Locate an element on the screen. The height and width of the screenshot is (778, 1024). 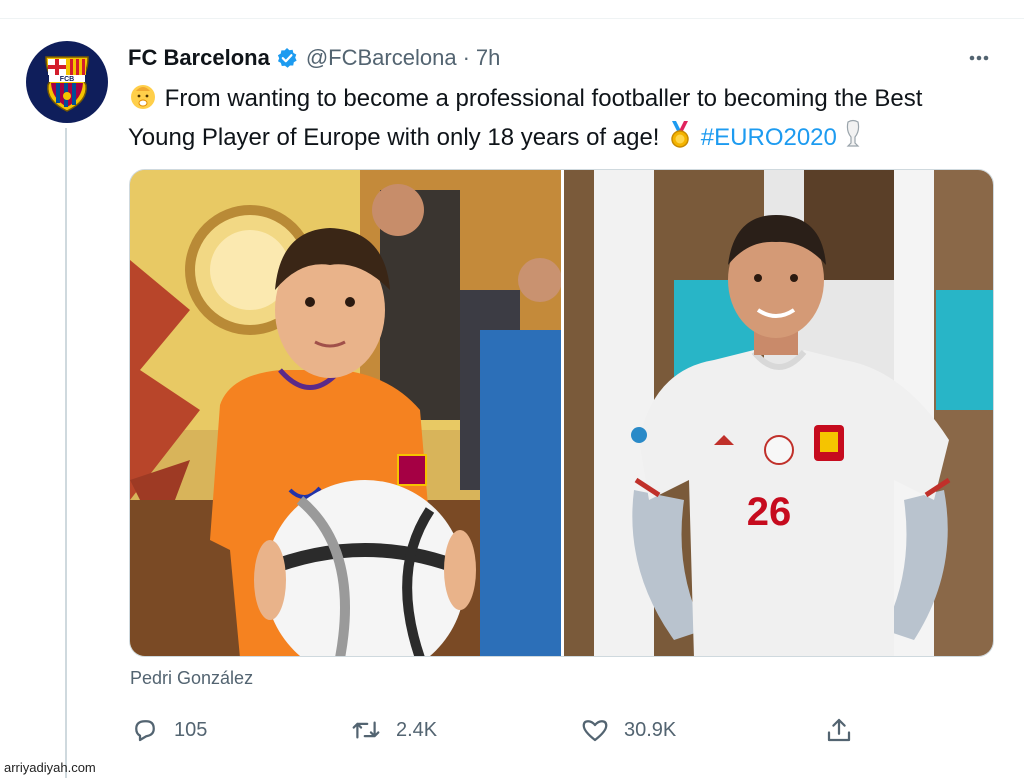
hashtag-link: #EURO2020 is located at coordinates (769, 137).